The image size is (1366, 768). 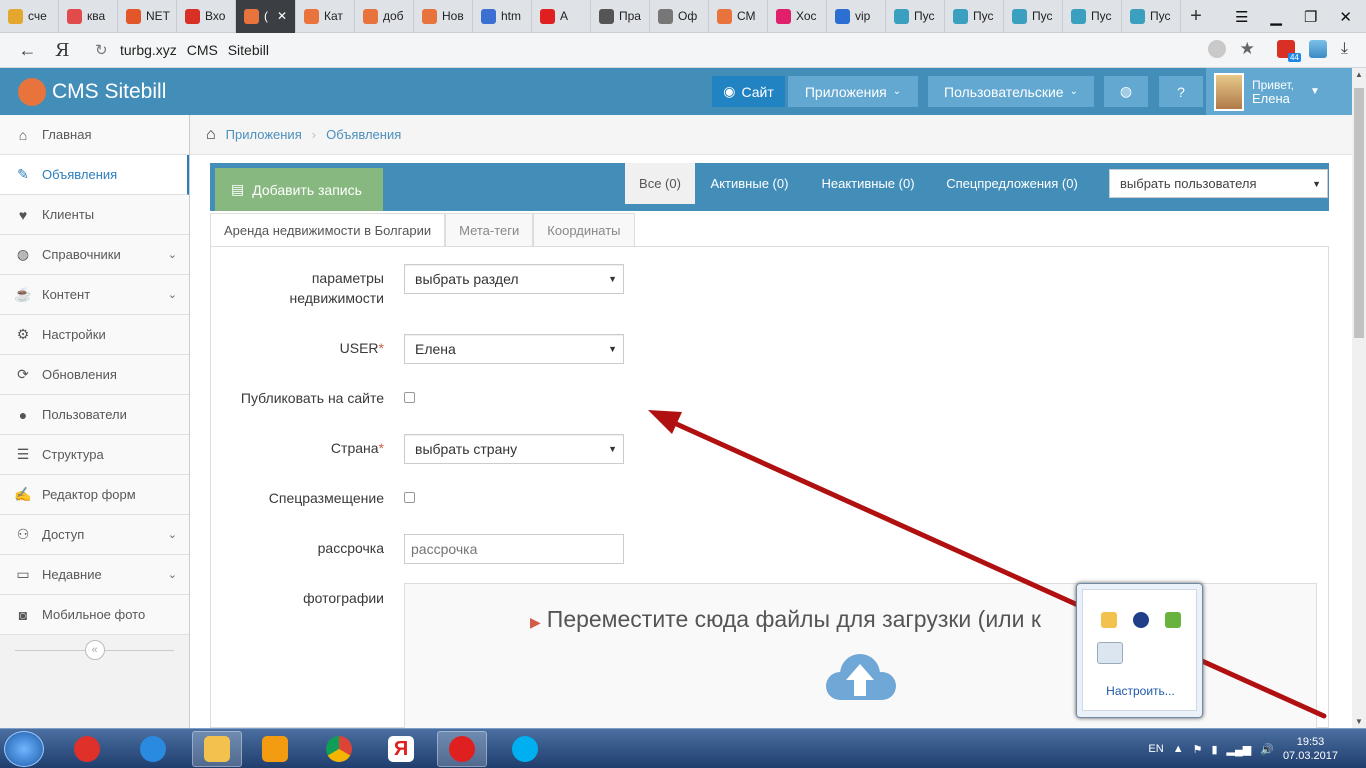 I want to click on browser-tab: Хос, so click(x=797, y=16).